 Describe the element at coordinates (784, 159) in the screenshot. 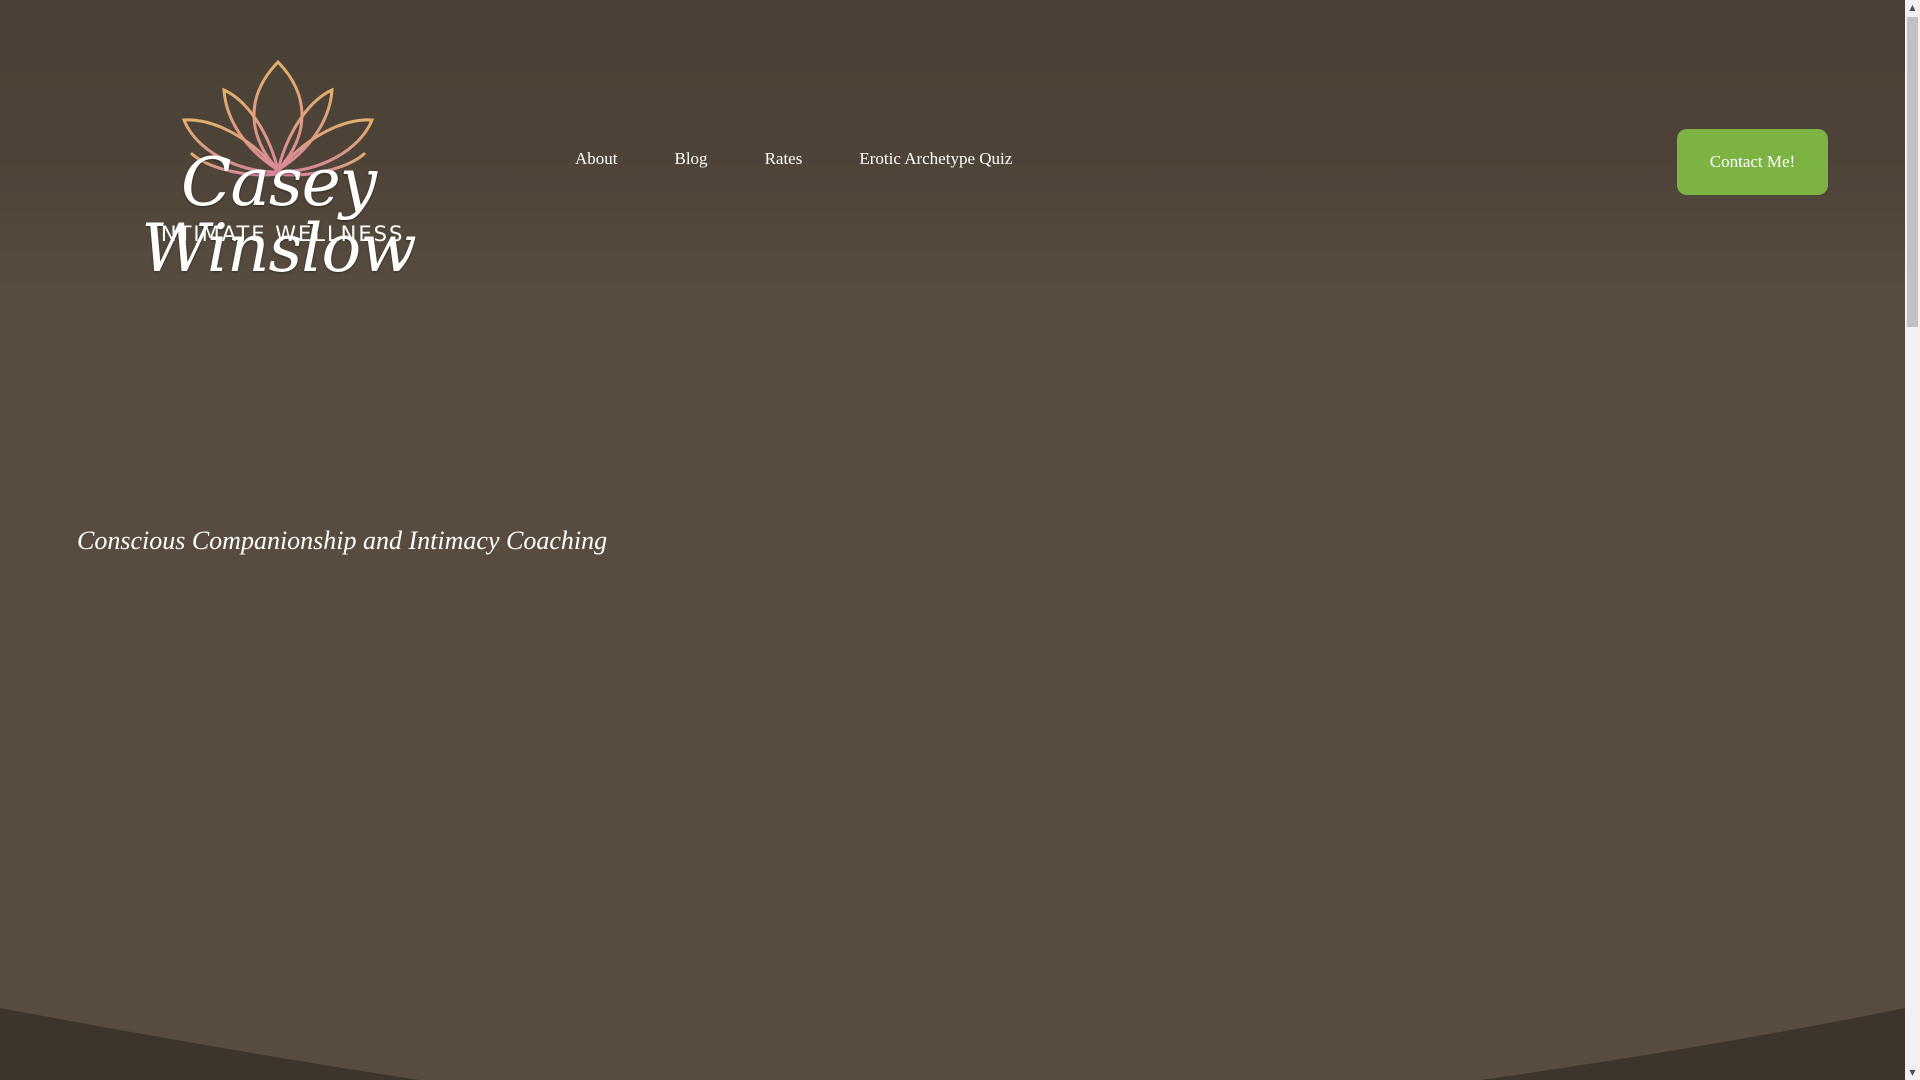

I see `nav-item-rates: Rates` at that location.